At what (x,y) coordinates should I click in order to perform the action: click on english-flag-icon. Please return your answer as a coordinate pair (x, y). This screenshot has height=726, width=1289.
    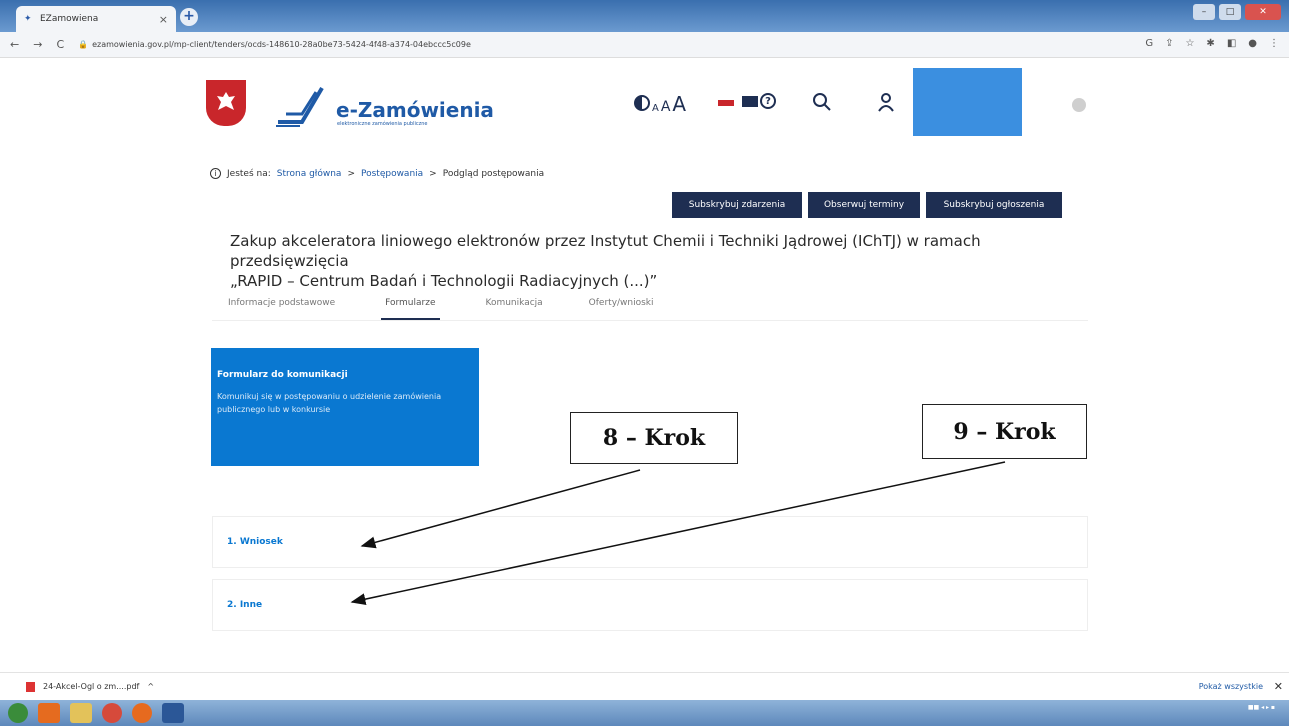
    Looking at the image, I should click on (750, 101).